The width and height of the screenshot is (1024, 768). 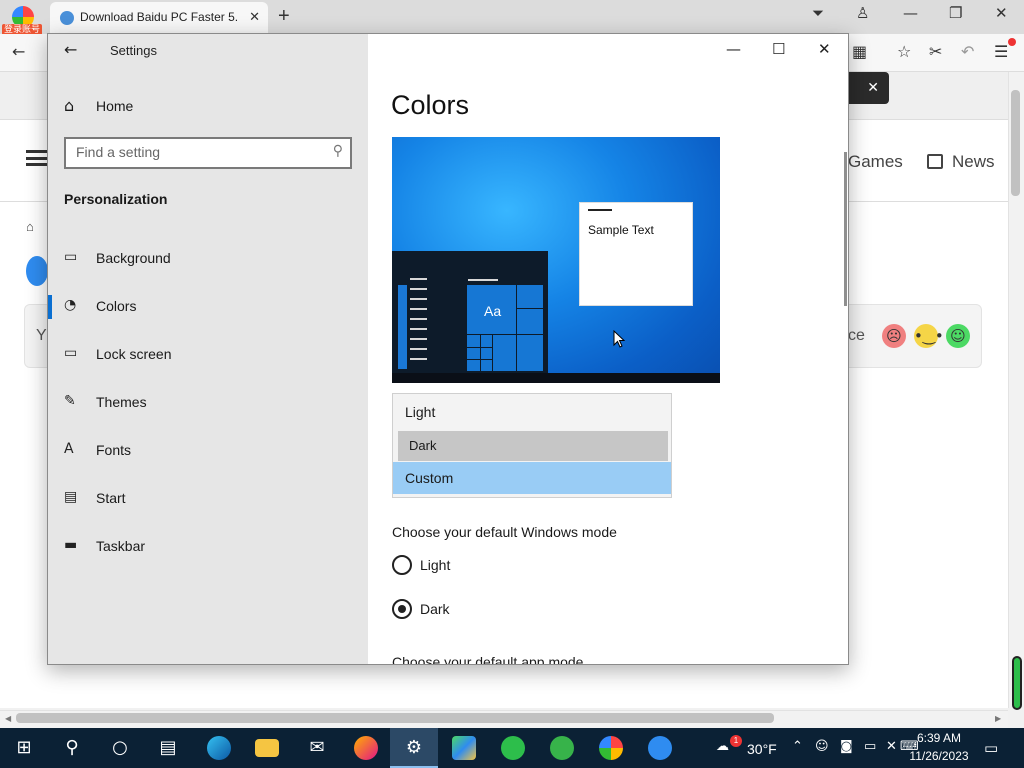 What do you see at coordinates (859, 51) in the screenshot?
I see `apps-grid-icon: ▦` at bounding box center [859, 51].